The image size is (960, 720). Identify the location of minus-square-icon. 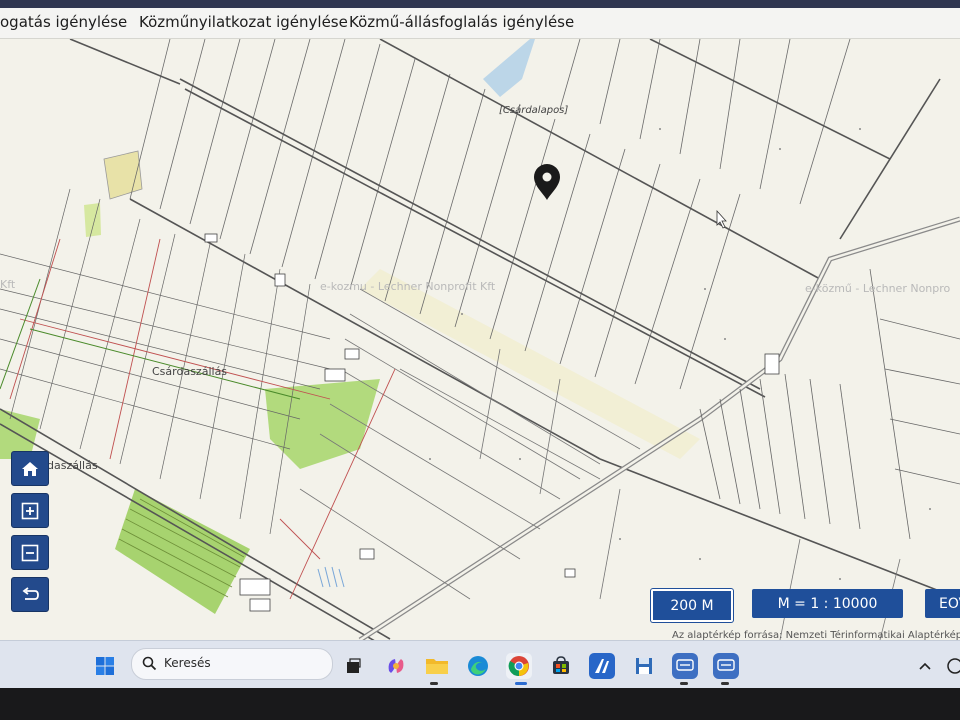
(30, 552).